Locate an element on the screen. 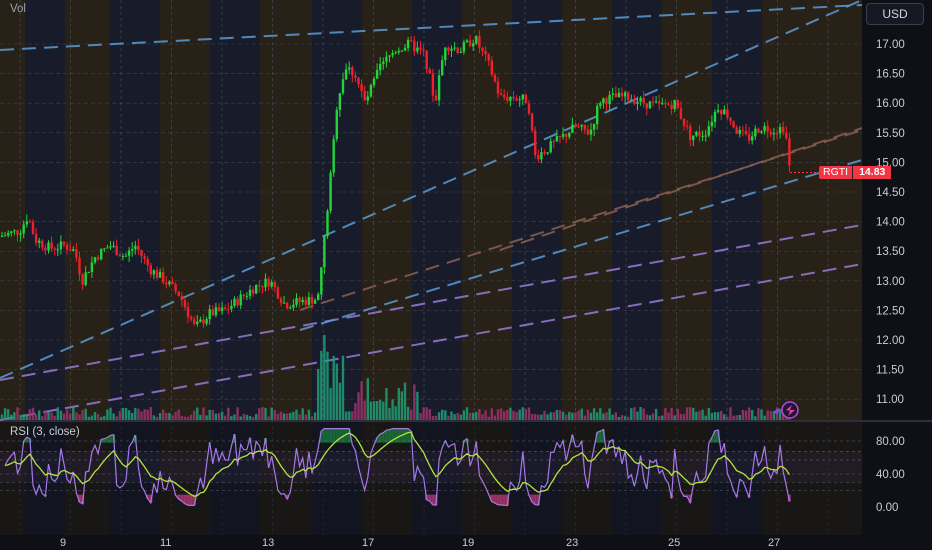 This screenshot has width=932, height=550. rsi-overbought is located at coordinates (386, 436).